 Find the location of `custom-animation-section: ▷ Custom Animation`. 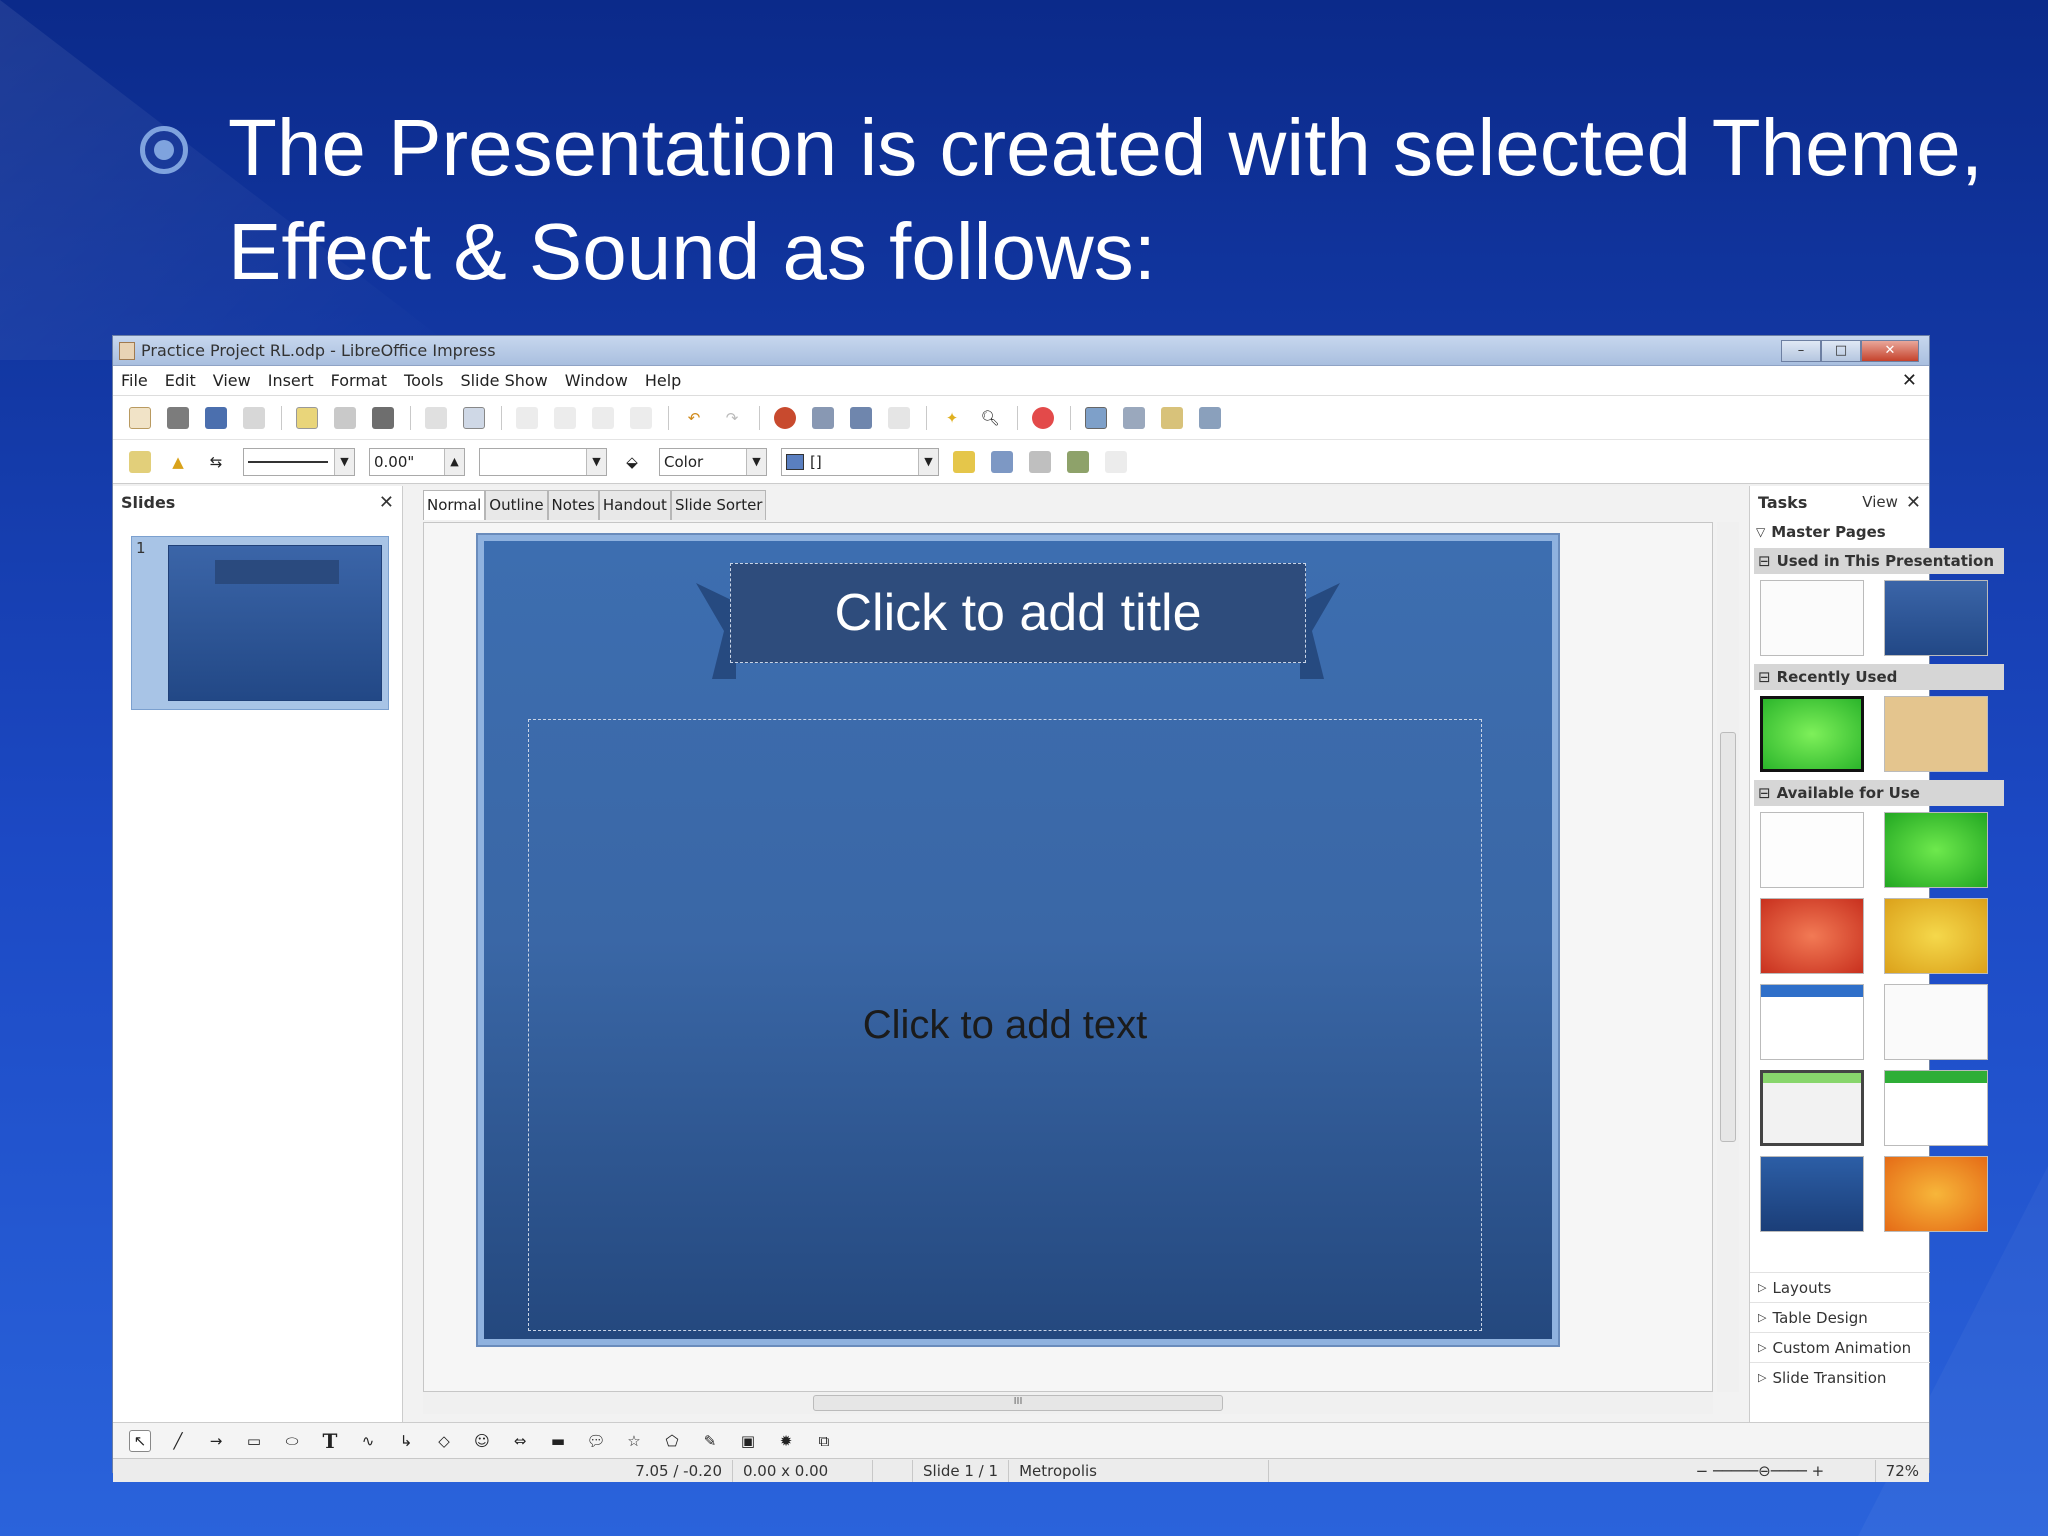

custom-animation-section: ▷ Custom Animation is located at coordinates (1840, 1347).